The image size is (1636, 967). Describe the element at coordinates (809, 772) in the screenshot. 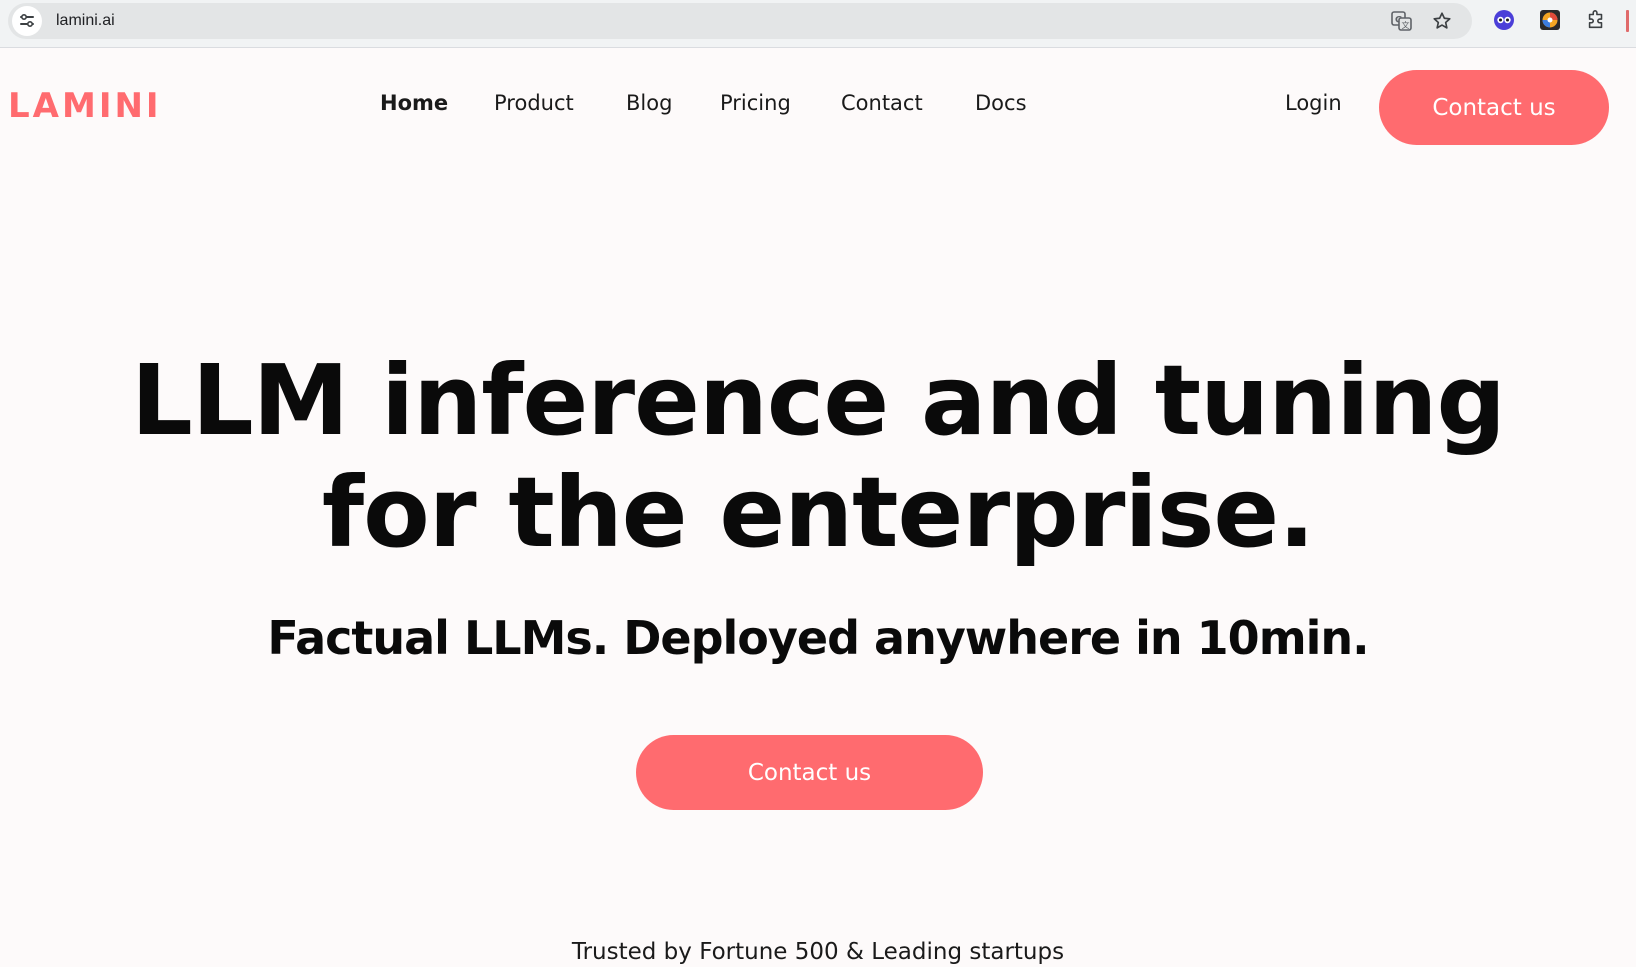

I see `hero-contact-us-button: Contact us` at that location.